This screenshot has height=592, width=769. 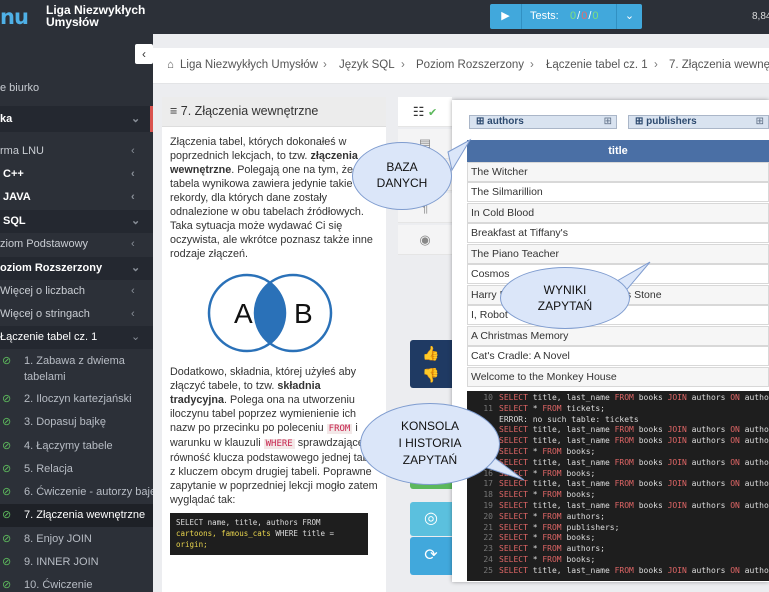 I want to click on callout-console: KONSOLA I HISTORIA ZAPYTAŃ, so click(x=430, y=444).